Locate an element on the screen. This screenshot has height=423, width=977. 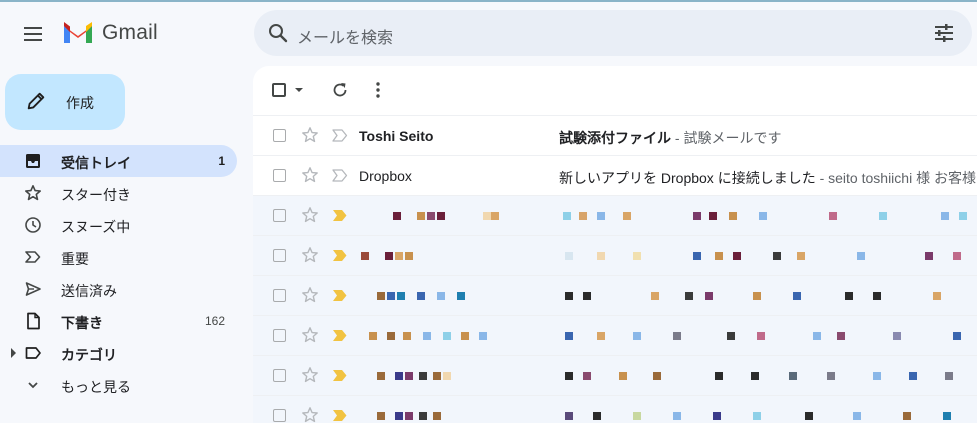
sidebar-item-snoozed: スヌーズ中 is located at coordinates (118, 225).